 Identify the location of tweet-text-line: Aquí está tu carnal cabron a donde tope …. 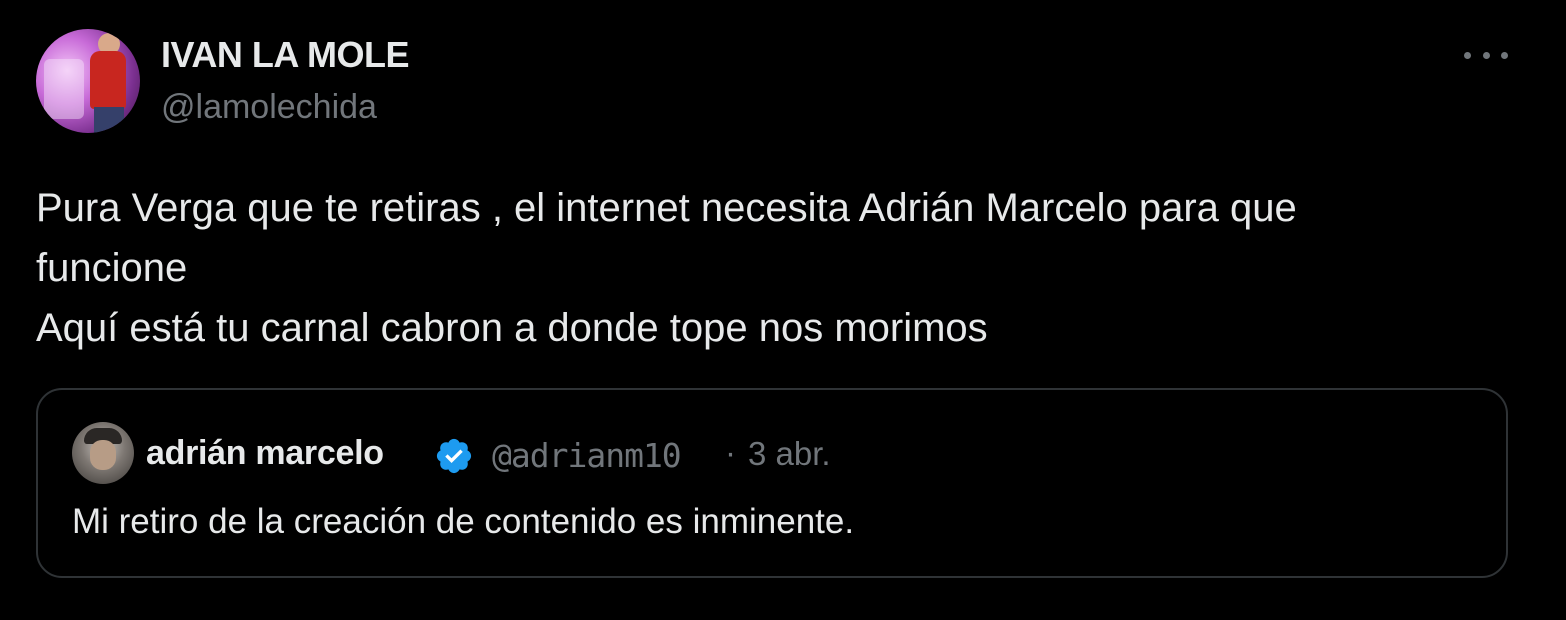
(512, 328).